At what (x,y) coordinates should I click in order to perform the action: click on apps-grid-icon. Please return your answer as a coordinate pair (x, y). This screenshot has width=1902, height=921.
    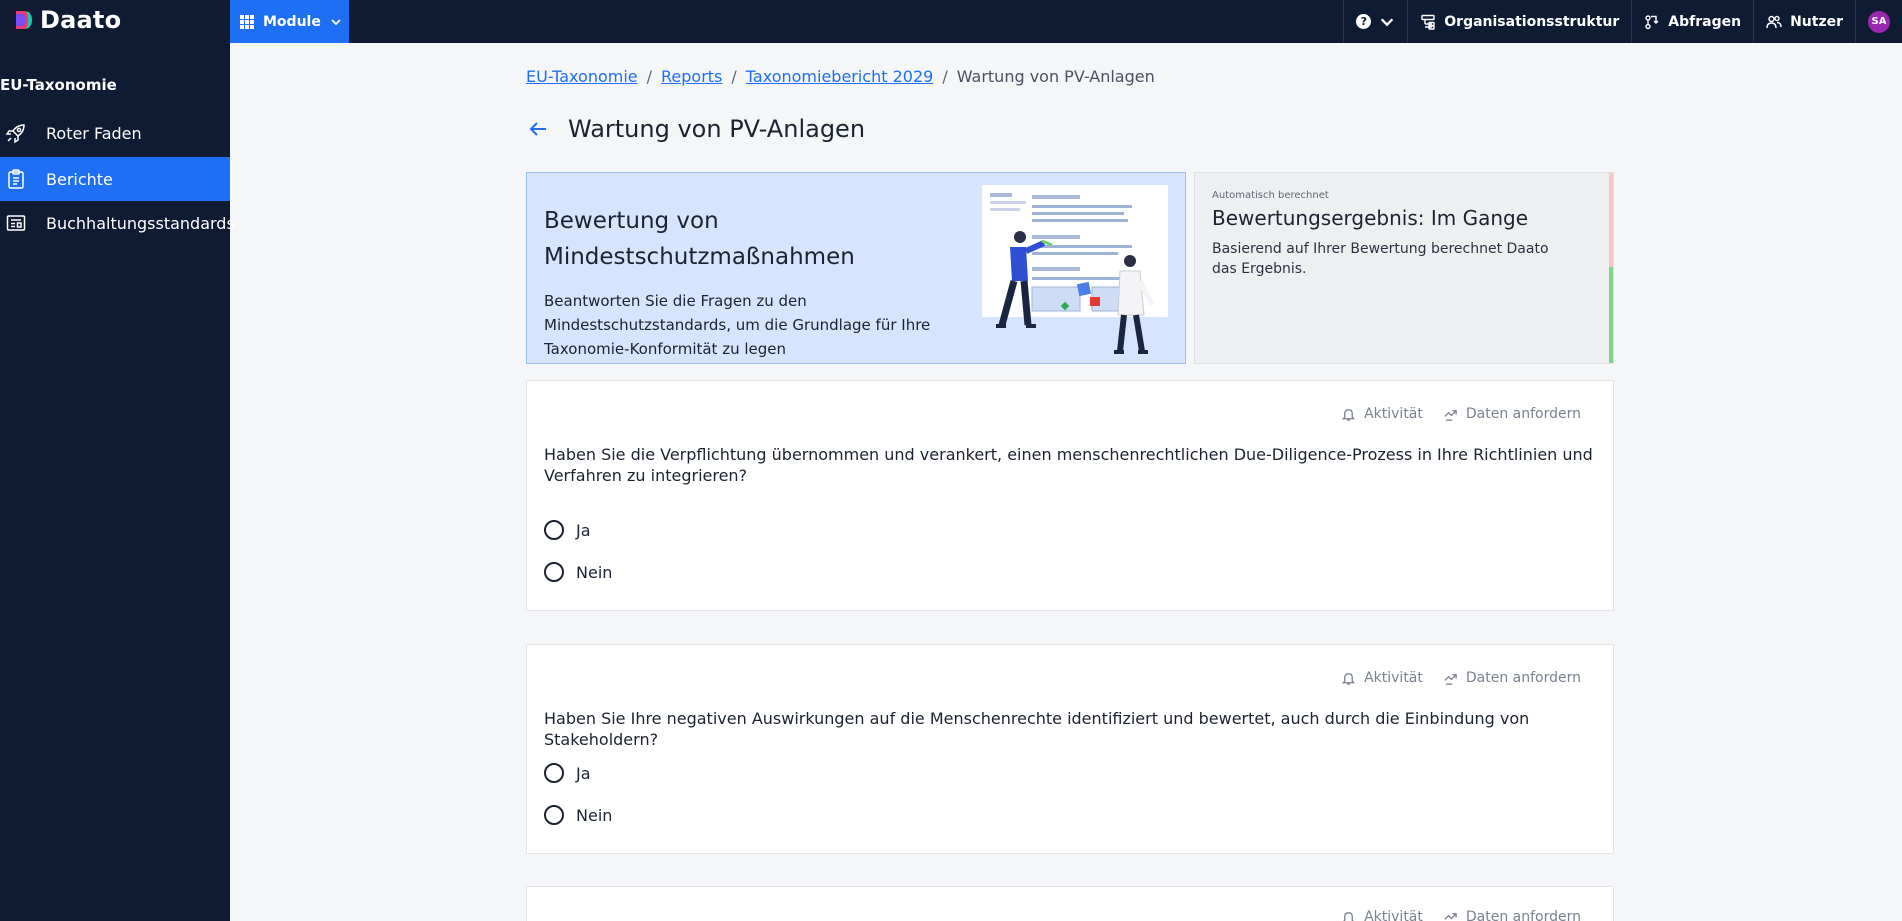
    Looking at the image, I should click on (247, 21).